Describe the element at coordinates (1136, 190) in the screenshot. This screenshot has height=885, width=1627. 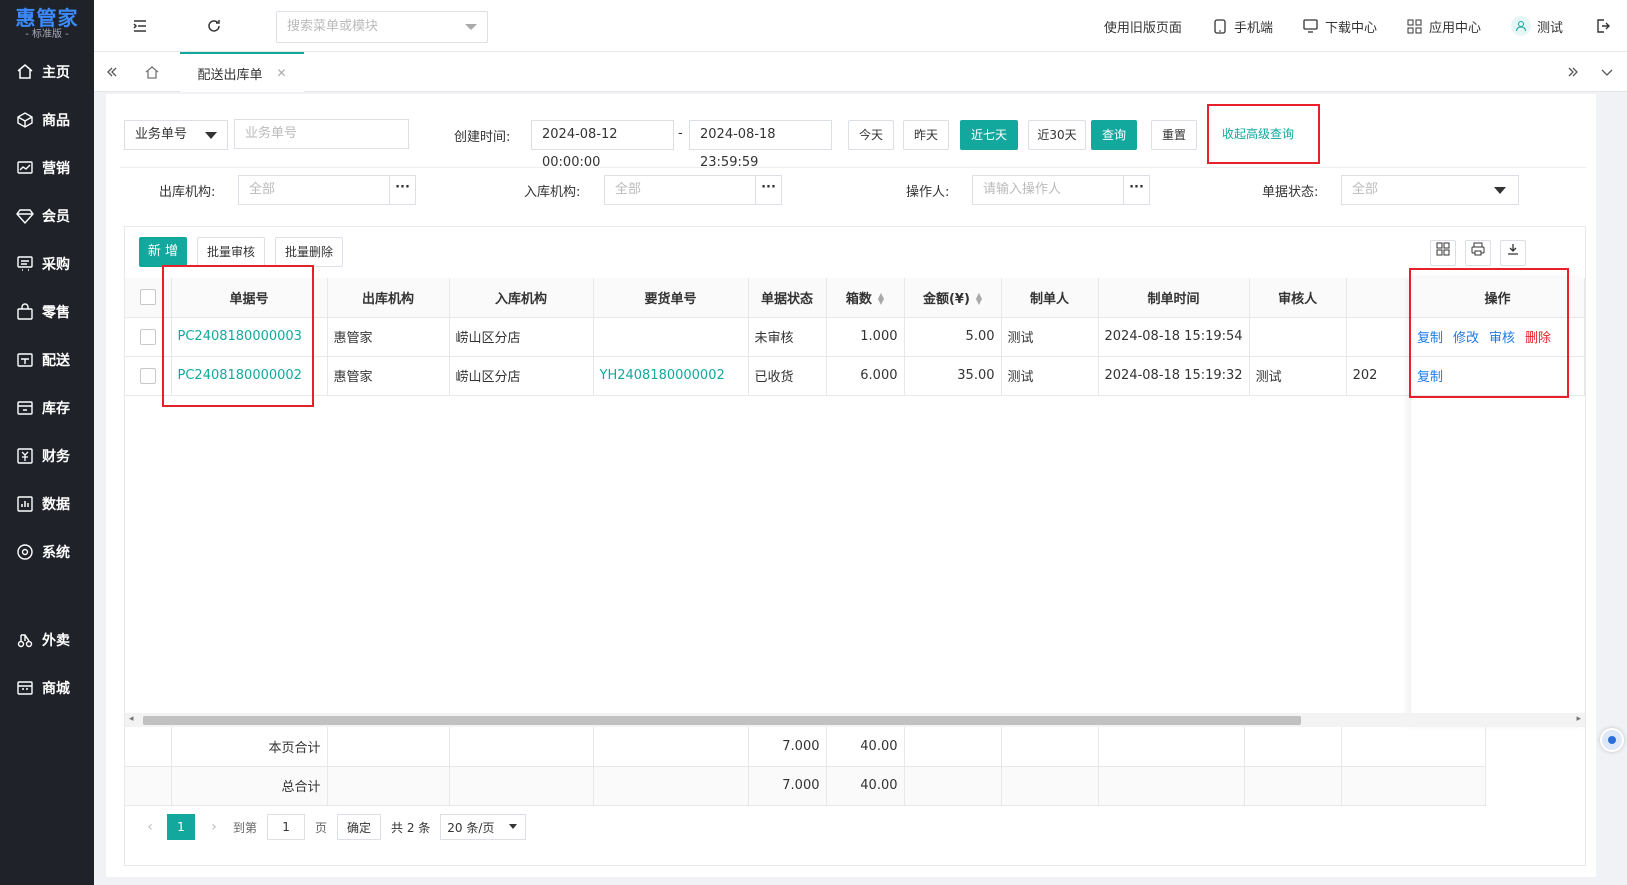
I see `operator-picker-button: ···` at that location.